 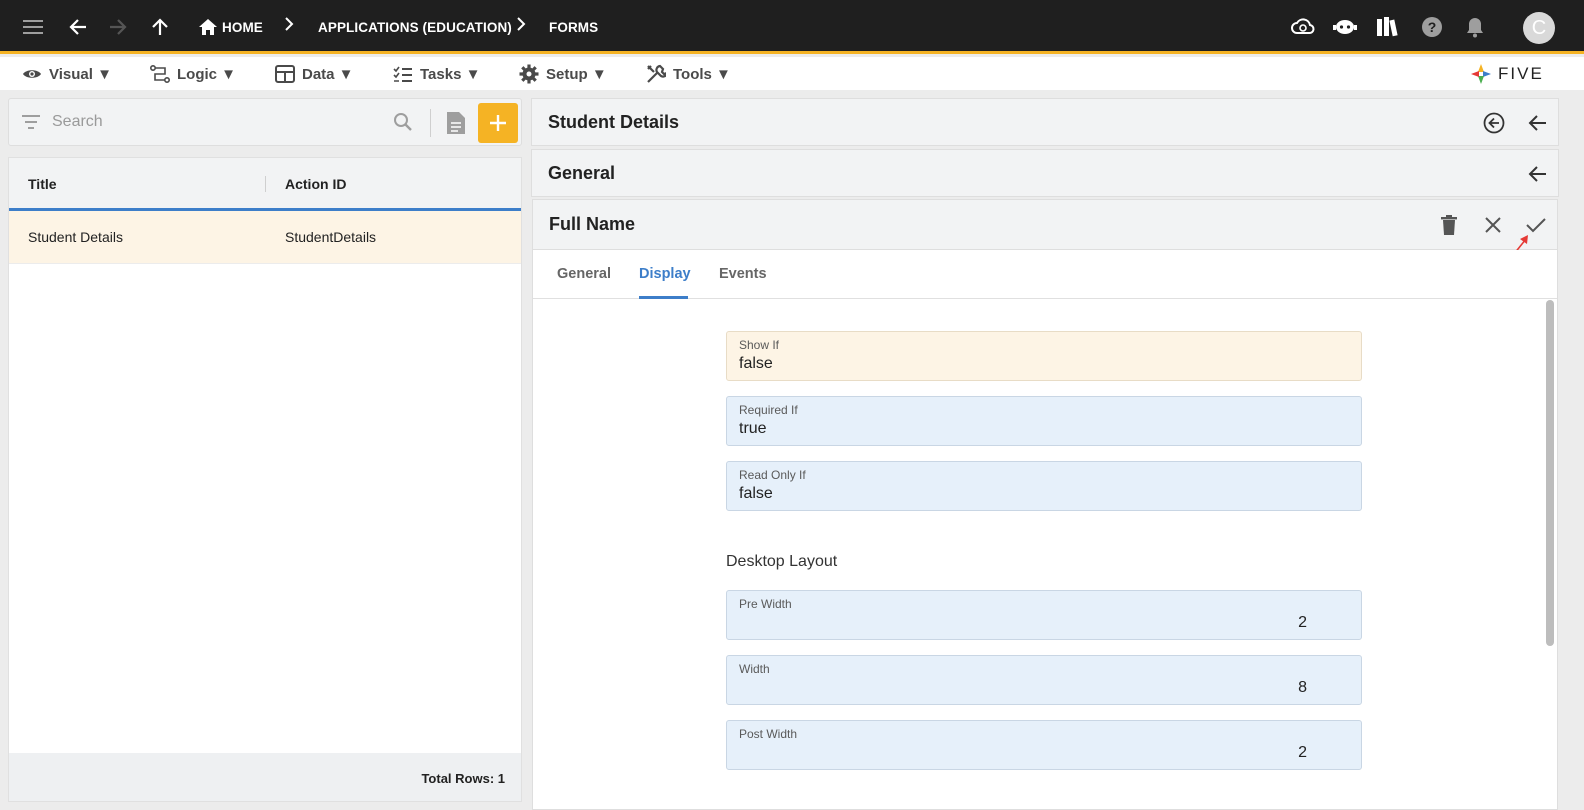 What do you see at coordinates (1303, 27) in the screenshot?
I see `cloud-sync-icon` at bounding box center [1303, 27].